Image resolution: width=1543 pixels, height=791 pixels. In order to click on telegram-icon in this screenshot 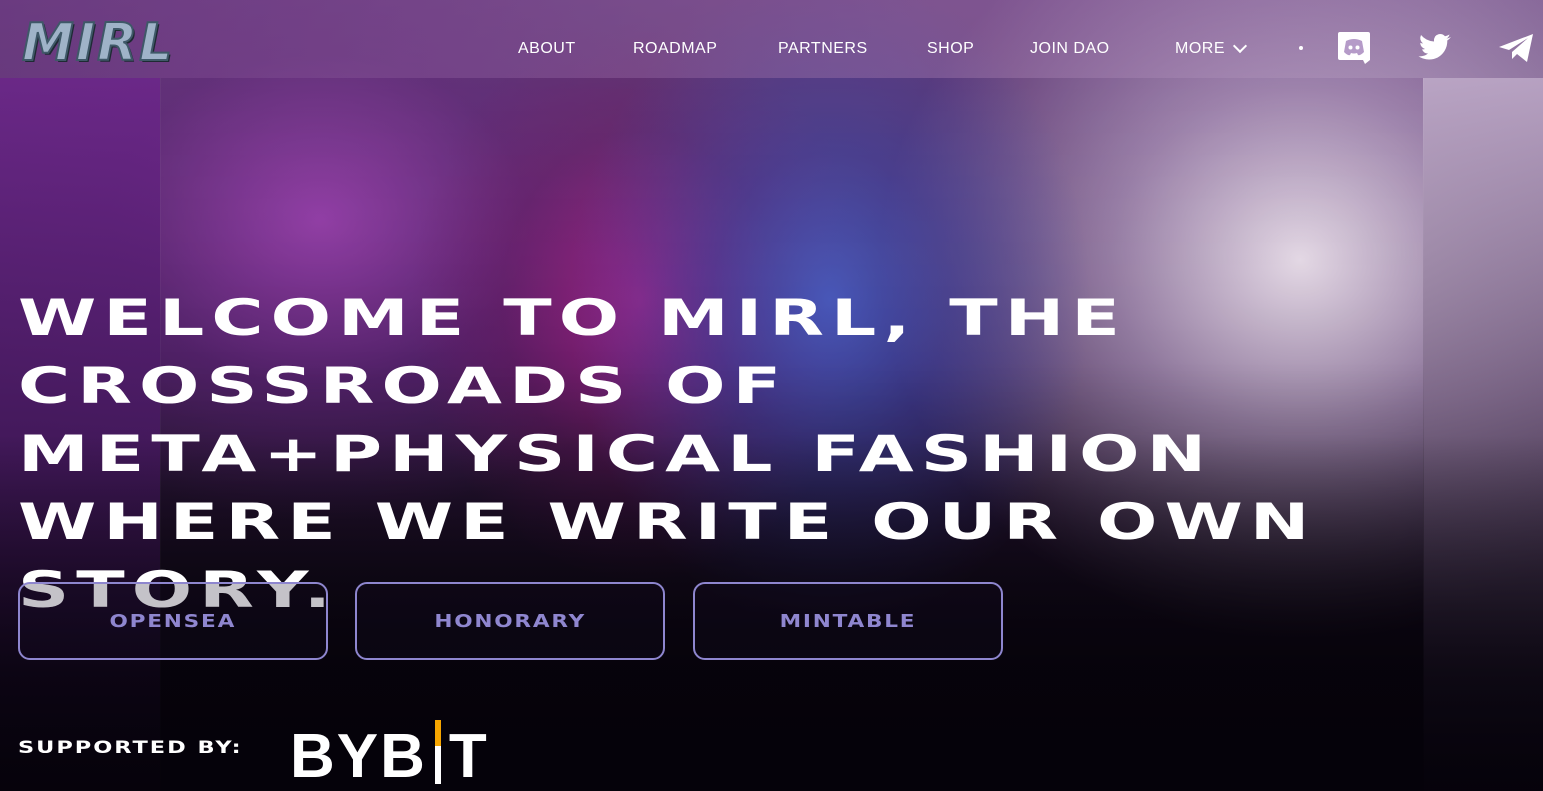, I will do `click(1515, 48)`.